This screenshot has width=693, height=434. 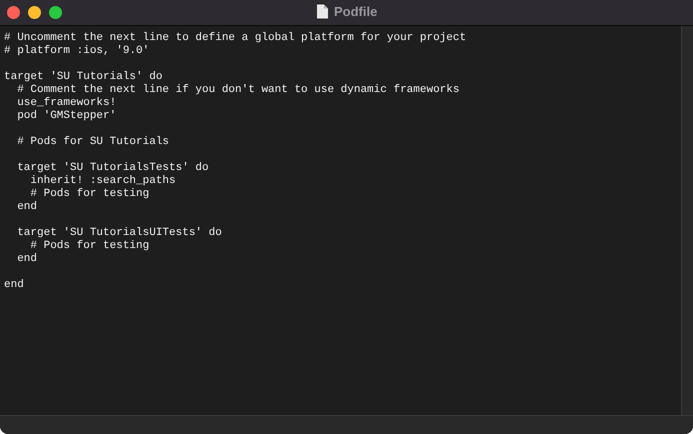 What do you see at coordinates (55, 12) in the screenshot?
I see `zoom-button` at bounding box center [55, 12].